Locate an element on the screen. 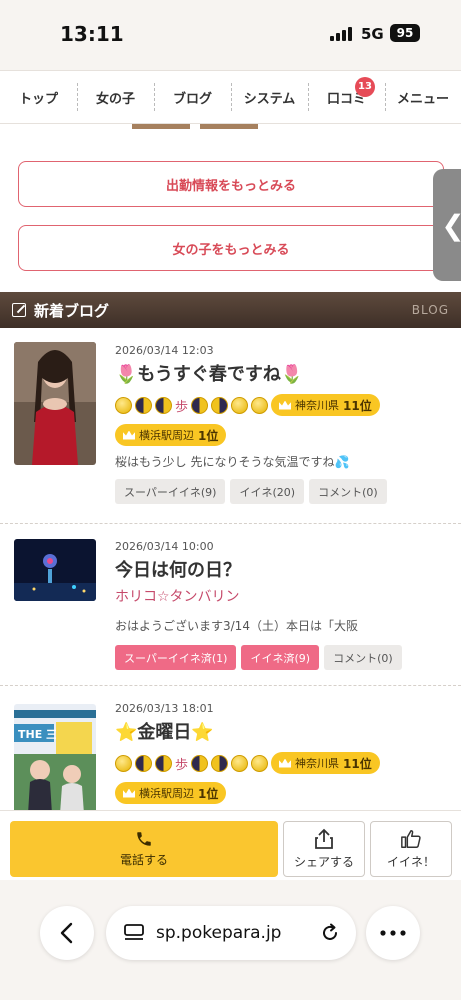  nav-menu: メニュー is located at coordinates (423, 97).